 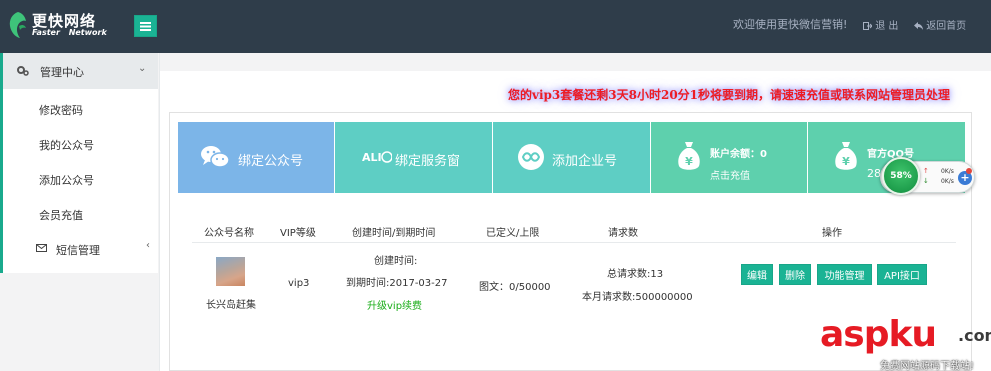 I want to click on chevron-left-icon: ‹, so click(x=148, y=245).